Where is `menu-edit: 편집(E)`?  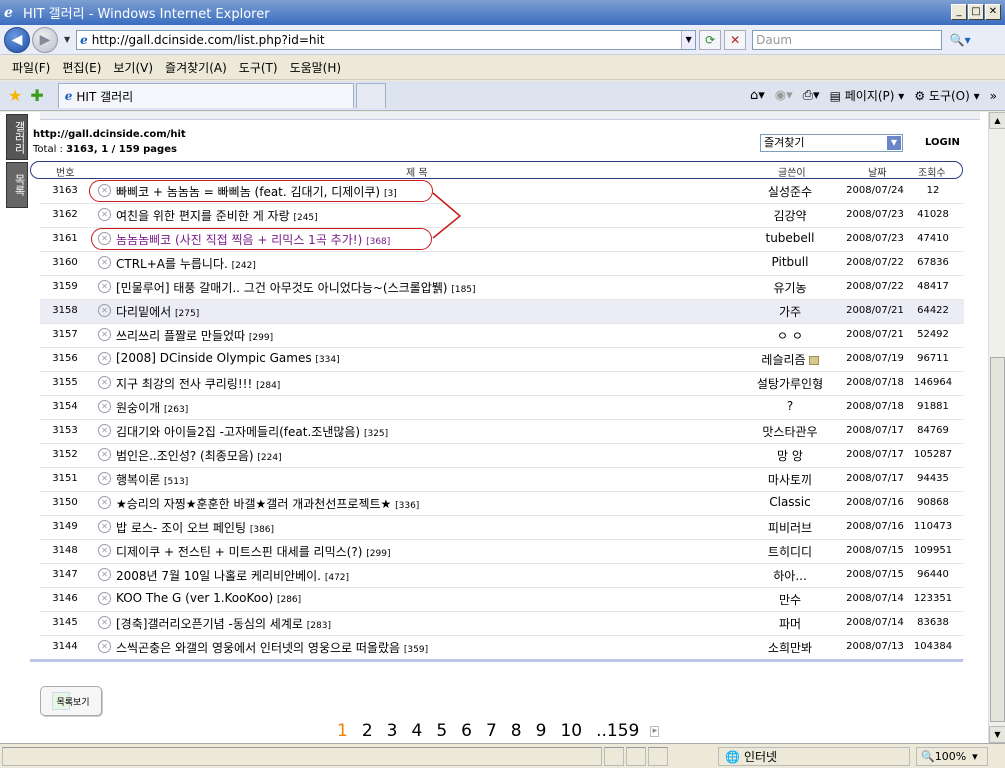
menu-edit: 편집(E) is located at coordinates (81, 67).